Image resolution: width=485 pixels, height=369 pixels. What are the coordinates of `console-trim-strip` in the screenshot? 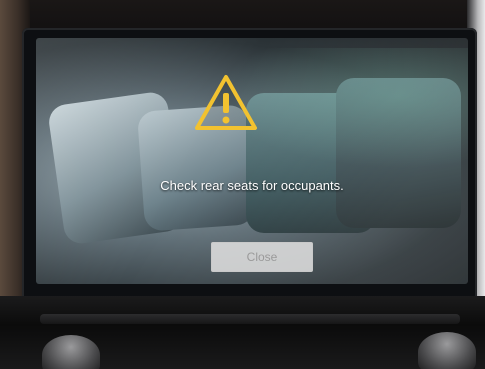 It's located at (250, 319).